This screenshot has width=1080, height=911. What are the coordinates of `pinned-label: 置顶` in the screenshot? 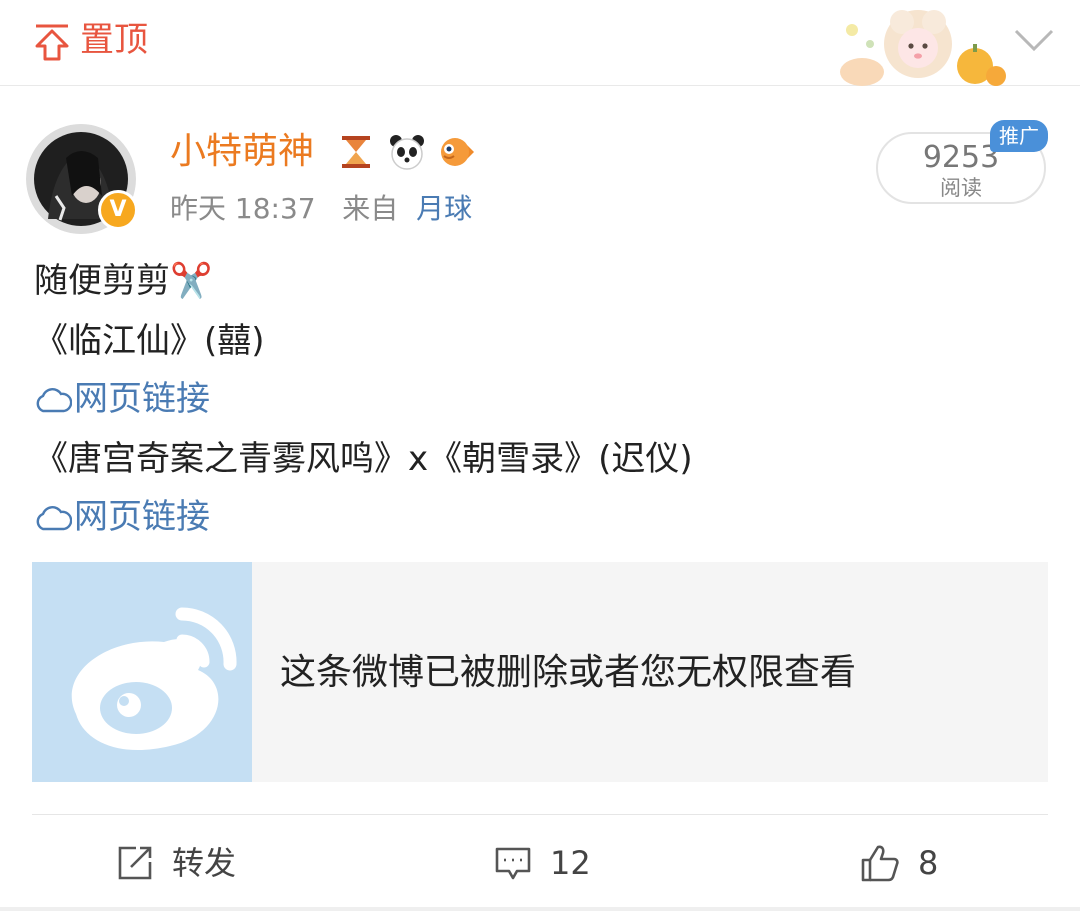 It's located at (114, 40).